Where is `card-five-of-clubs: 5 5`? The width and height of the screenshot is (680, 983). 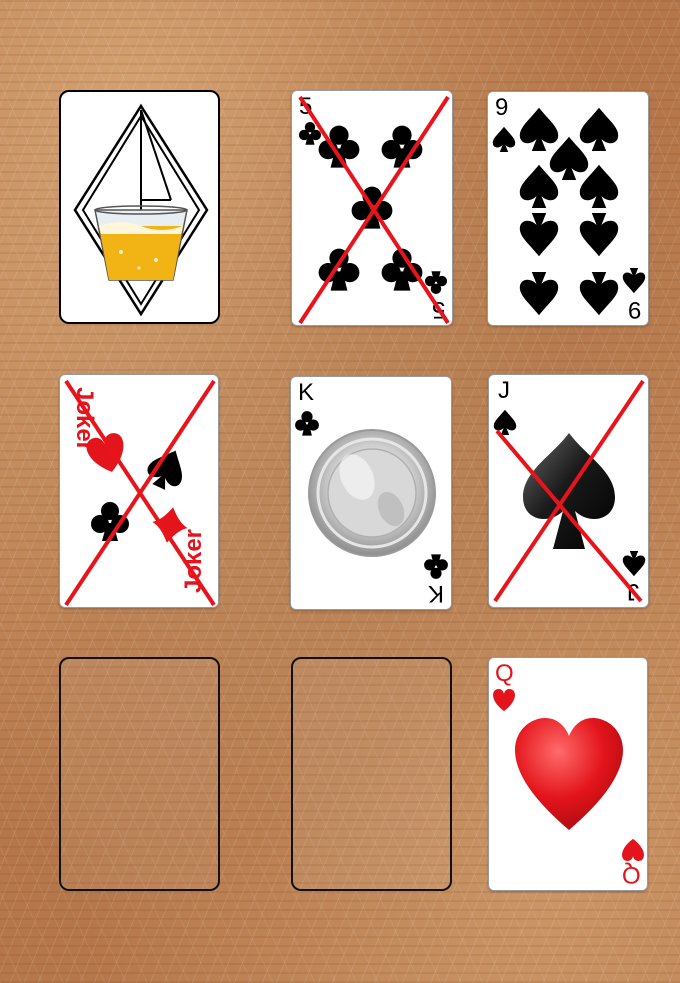 card-five-of-clubs: 5 5 is located at coordinates (372, 208).